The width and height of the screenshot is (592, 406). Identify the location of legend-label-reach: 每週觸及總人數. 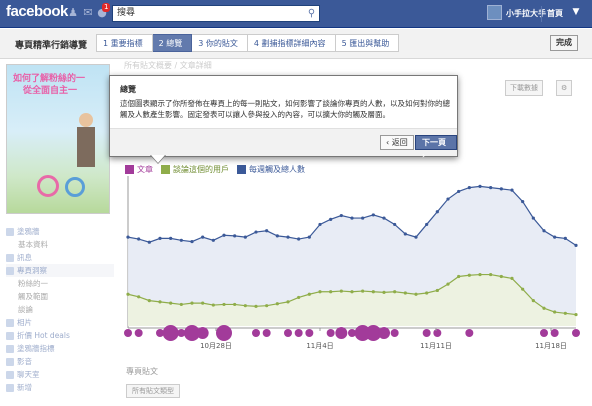
(277, 169).